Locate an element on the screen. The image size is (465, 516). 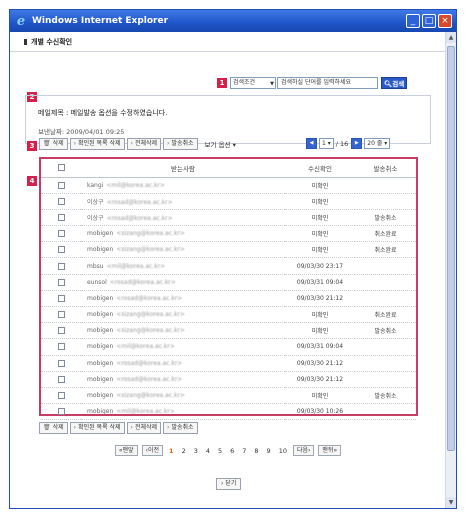
maximize-button: □ is located at coordinates (429, 21).